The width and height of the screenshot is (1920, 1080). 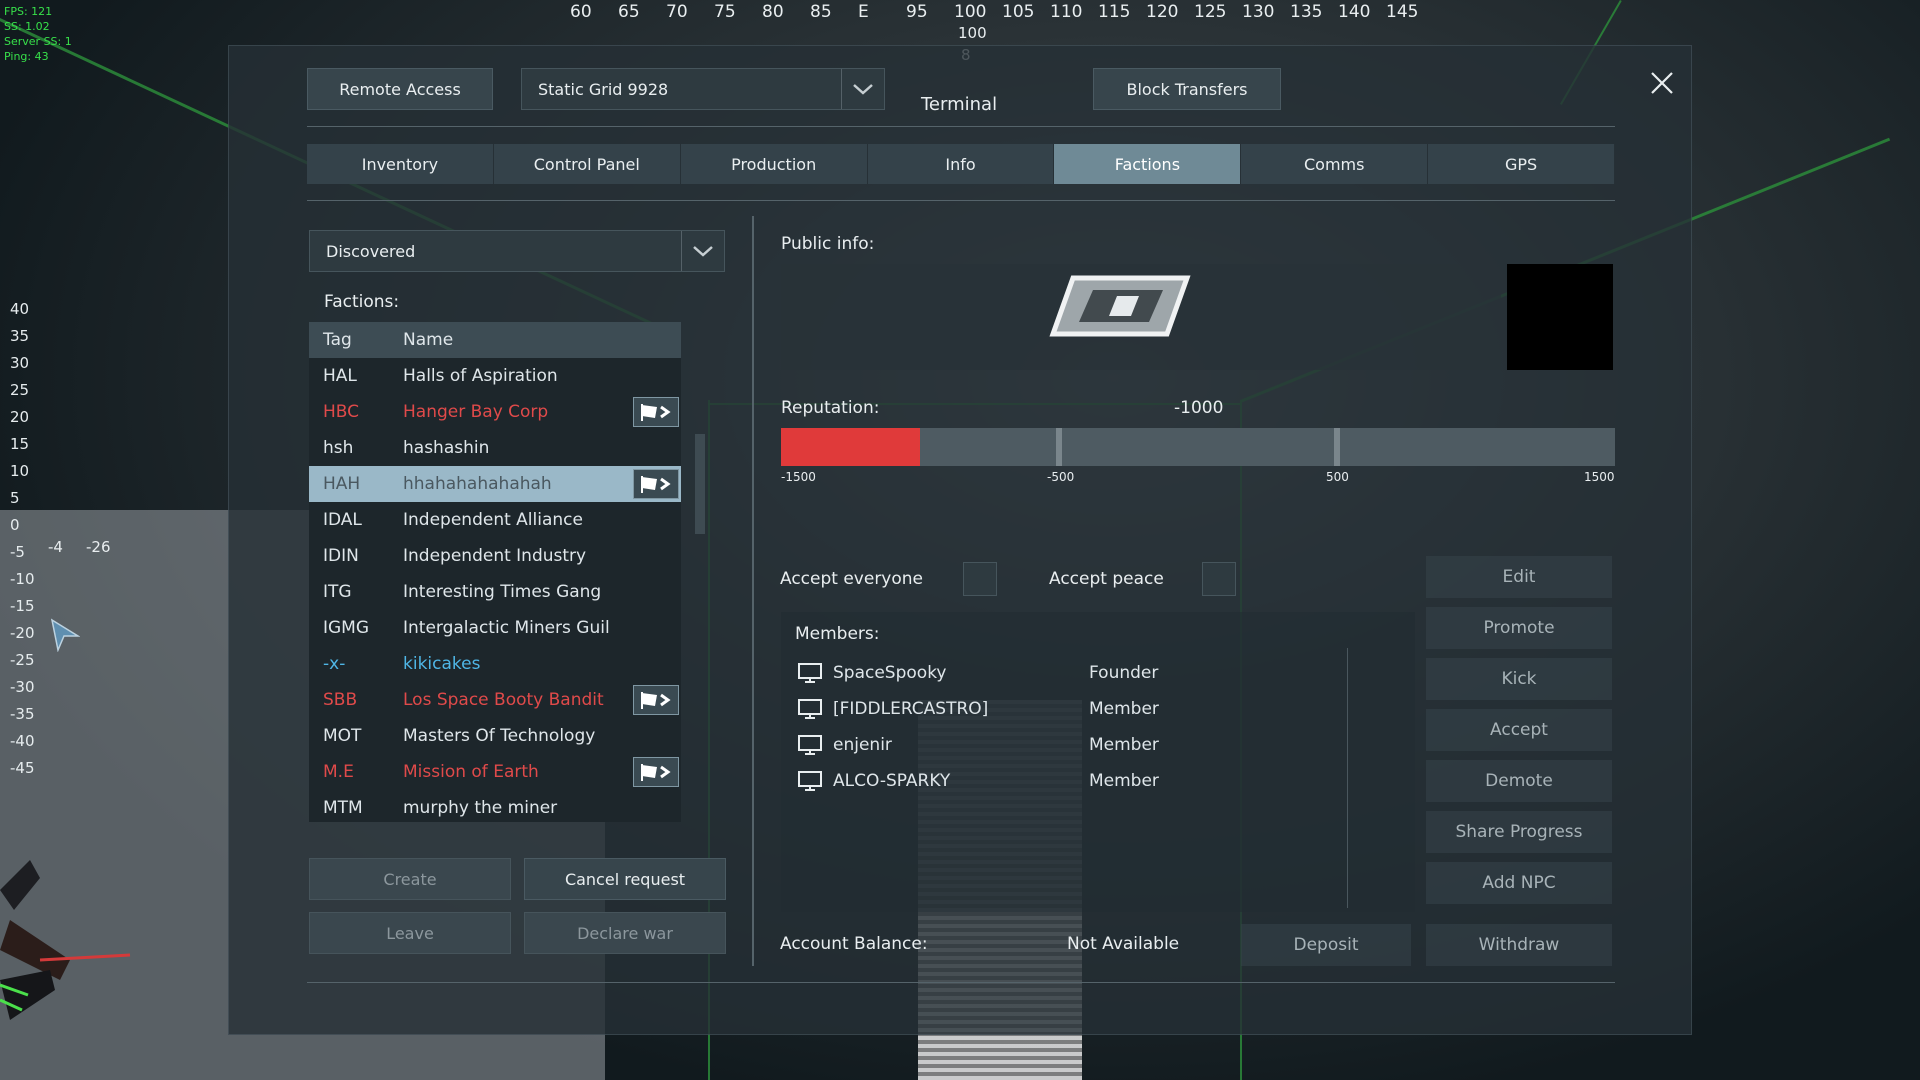 What do you see at coordinates (1560, 317) in the screenshot?
I see `faction-logo-preview` at bounding box center [1560, 317].